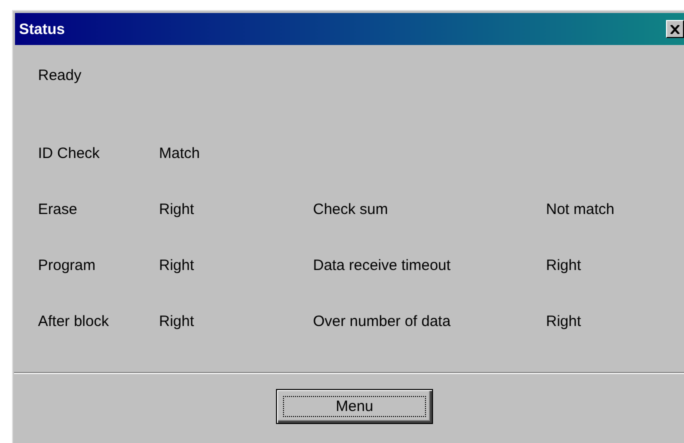 Image resolution: width=684 pixels, height=443 pixels. I want to click on field-label: After block, so click(74, 321).